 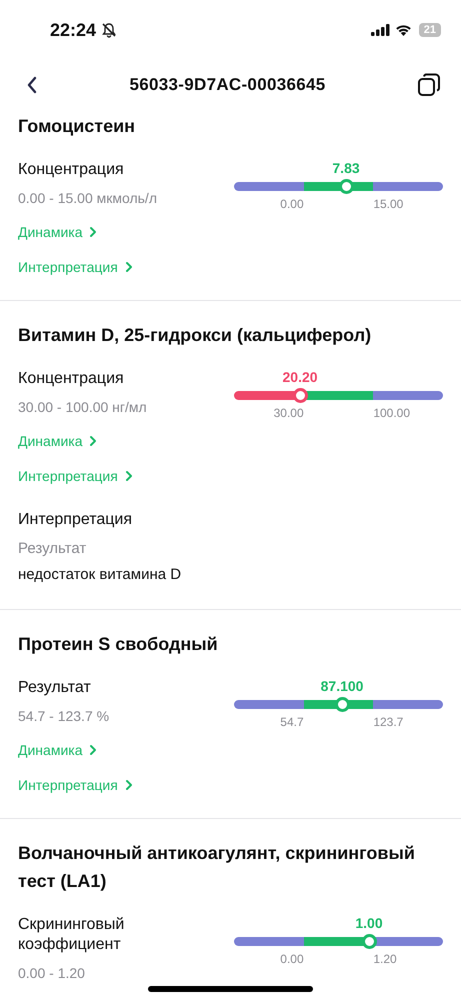 What do you see at coordinates (227, 85) in the screenshot?
I see `nav-title: 56033-9D7AC-00036645` at bounding box center [227, 85].